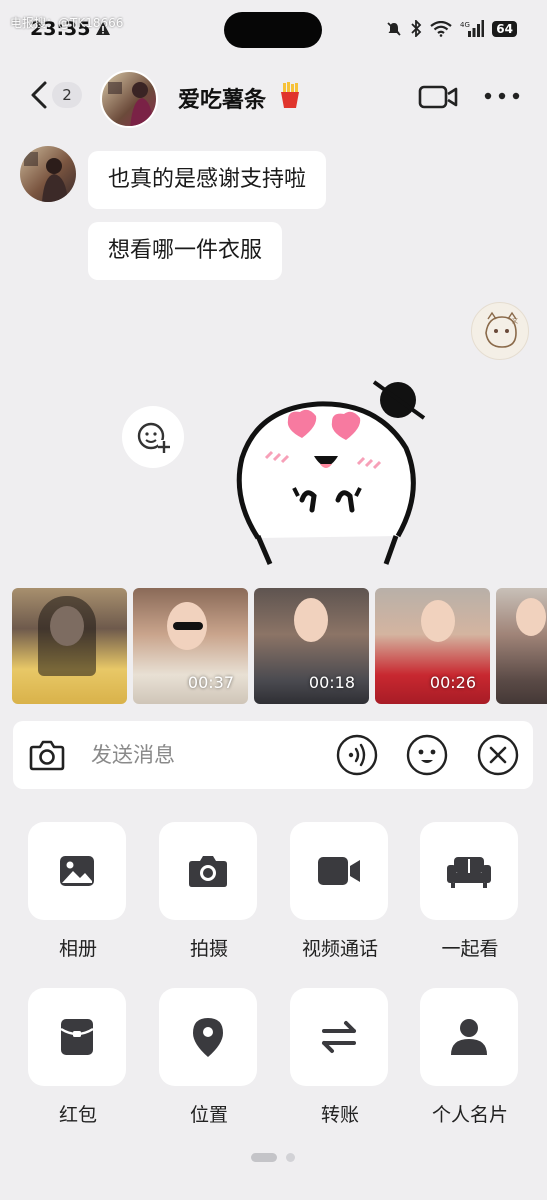  What do you see at coordinates (77, 949) in the screenshot?
I see `panel-label: 相册` at bounding box center [77, 949].